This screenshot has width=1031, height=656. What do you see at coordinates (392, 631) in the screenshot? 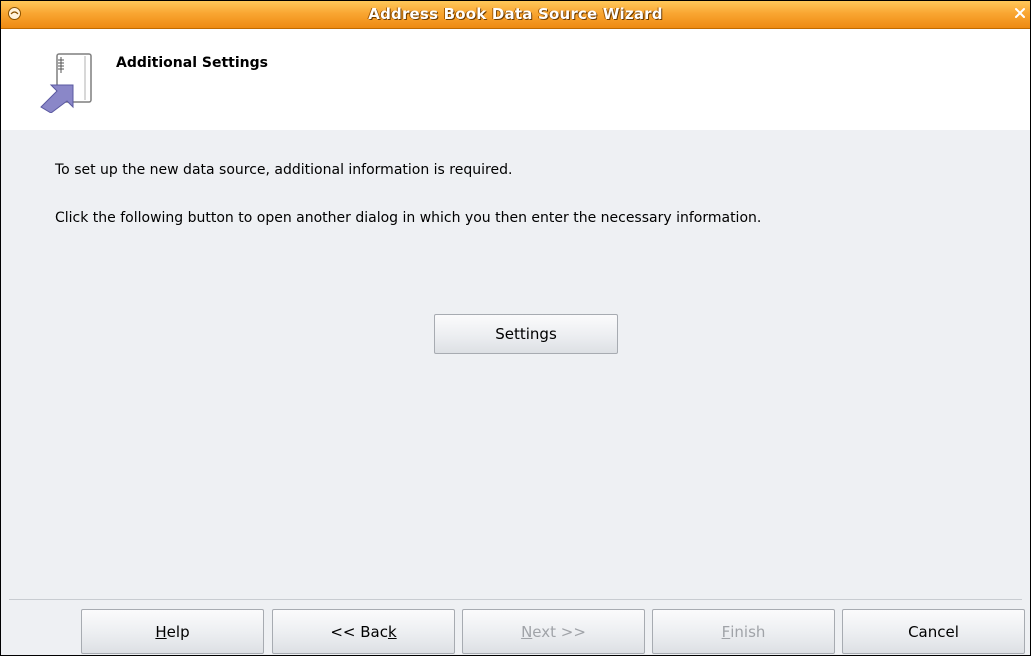
I see `back-mnemonic: k` at bounding box center [392, 631].